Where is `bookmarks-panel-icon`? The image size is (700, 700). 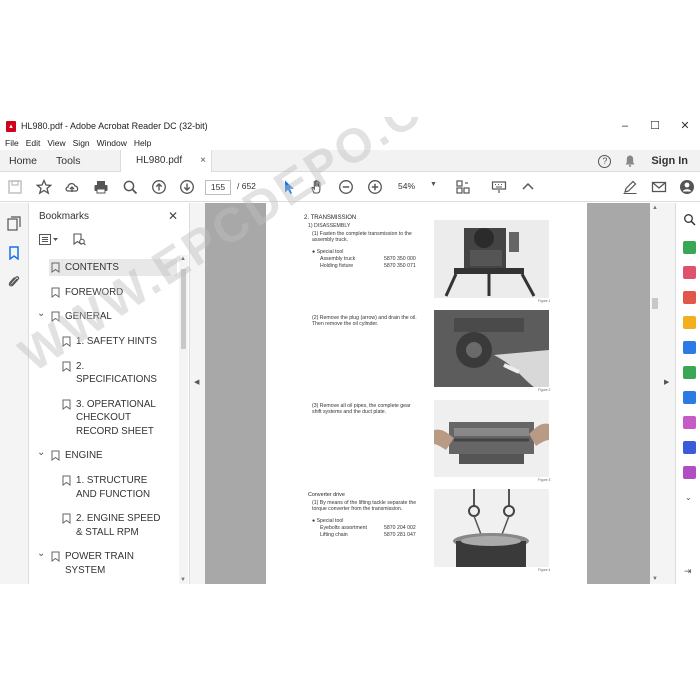
bookmarks-panel-icon is located at coordinates (14, 253).